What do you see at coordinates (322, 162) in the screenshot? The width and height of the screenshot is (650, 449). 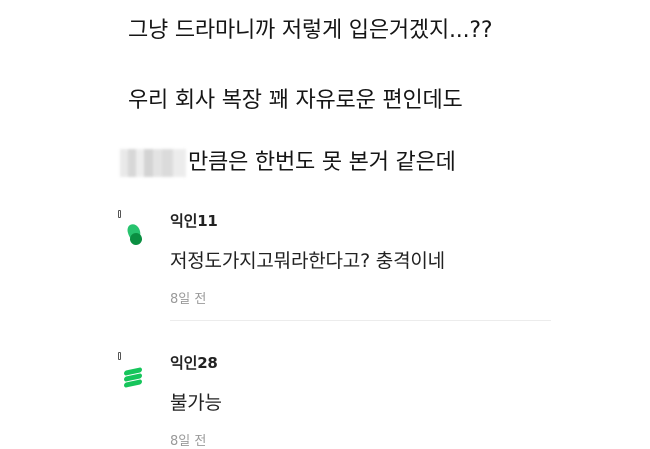 I see `post-text-line-3-suffix: 만큼은 한번도 못 본거 같은데` at bounding box center [322, 162].